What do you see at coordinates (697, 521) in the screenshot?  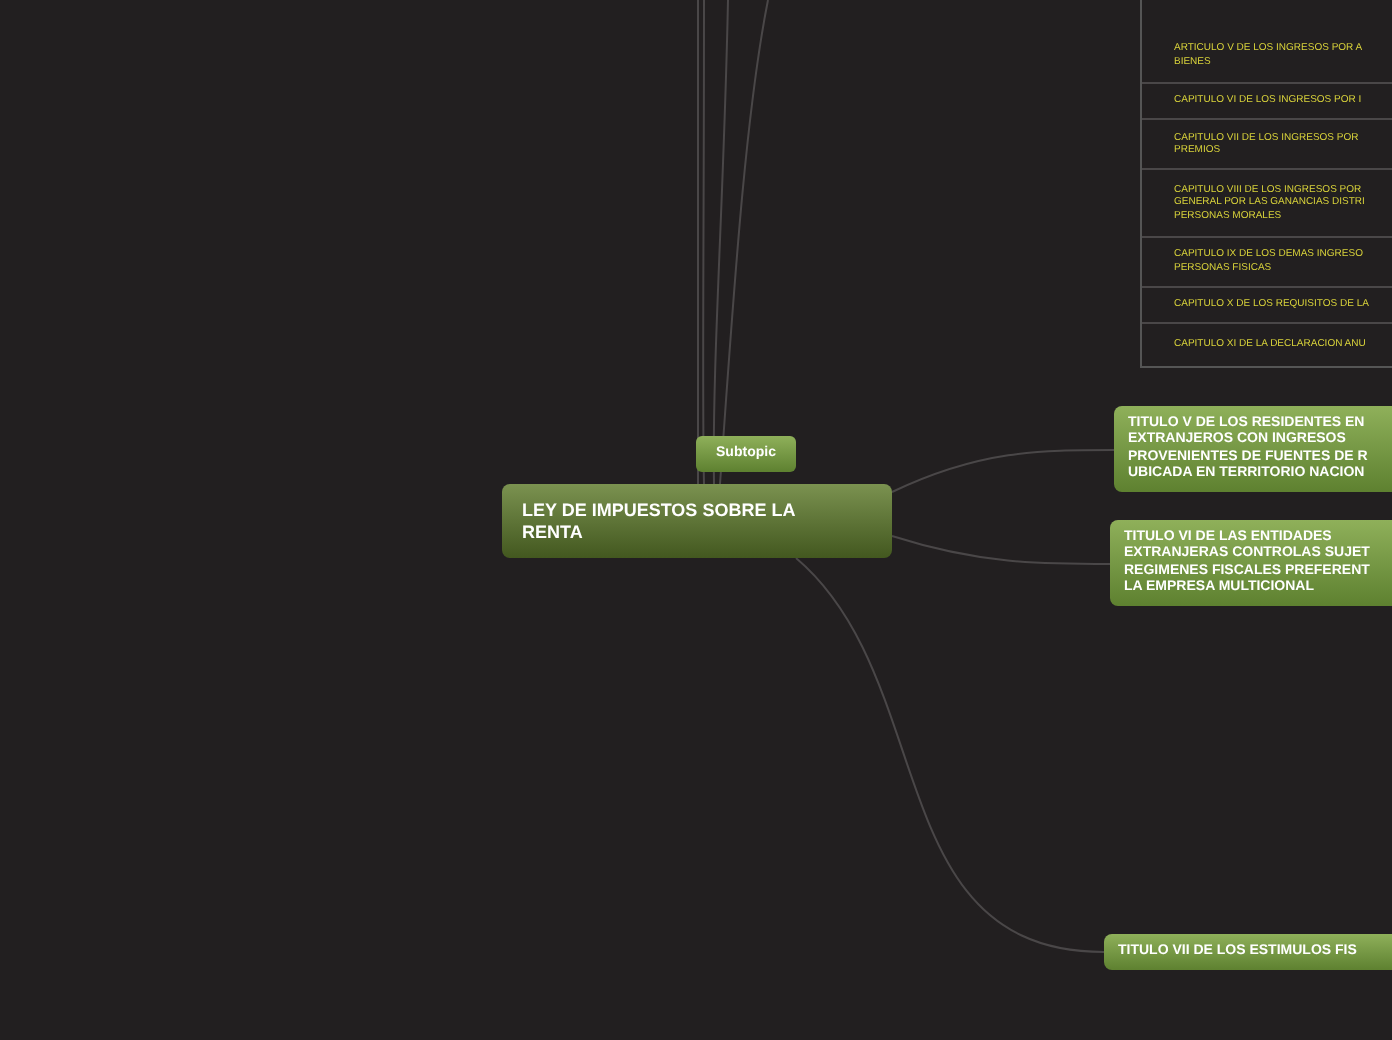 I see `central-topic-node: LEY DE IMPUESTOS SOBRE LA RENTA` at bounding box center [697, 521].